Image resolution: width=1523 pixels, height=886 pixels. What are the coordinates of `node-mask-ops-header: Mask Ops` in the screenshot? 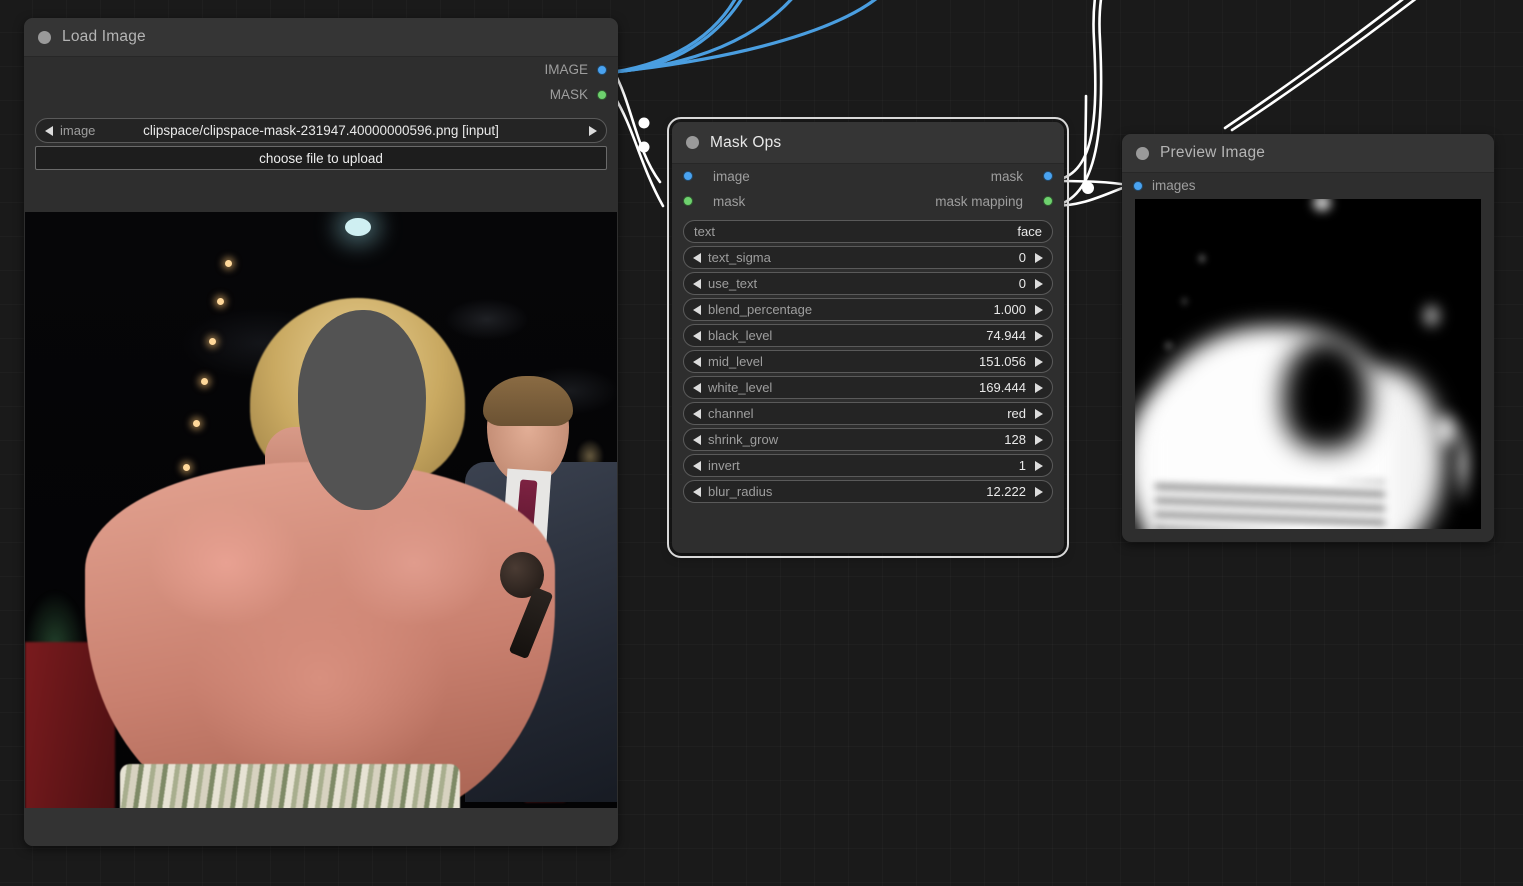 It's located at (868, 143).